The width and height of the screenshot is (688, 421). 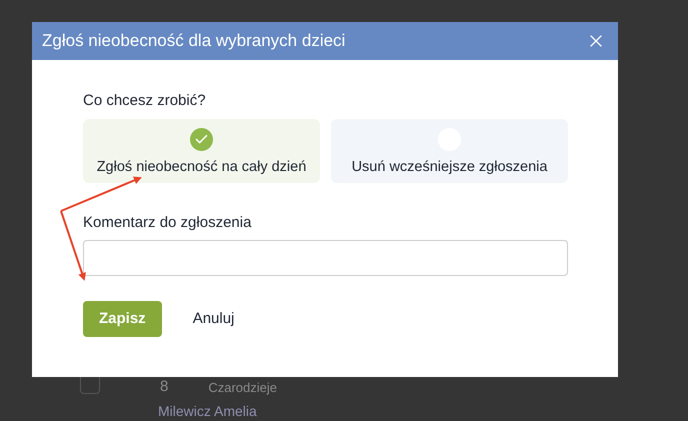 What do you see at coordinates (207, 411) in the screenshot?
I see `child-name: Milewicz Amelia` at bounding box center [207, 411].